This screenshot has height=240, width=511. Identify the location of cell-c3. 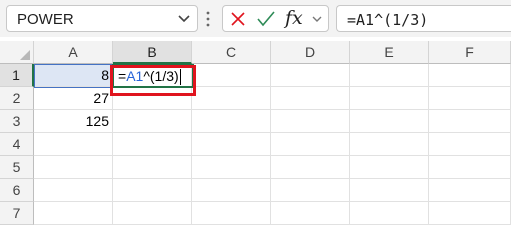
(231, 121).